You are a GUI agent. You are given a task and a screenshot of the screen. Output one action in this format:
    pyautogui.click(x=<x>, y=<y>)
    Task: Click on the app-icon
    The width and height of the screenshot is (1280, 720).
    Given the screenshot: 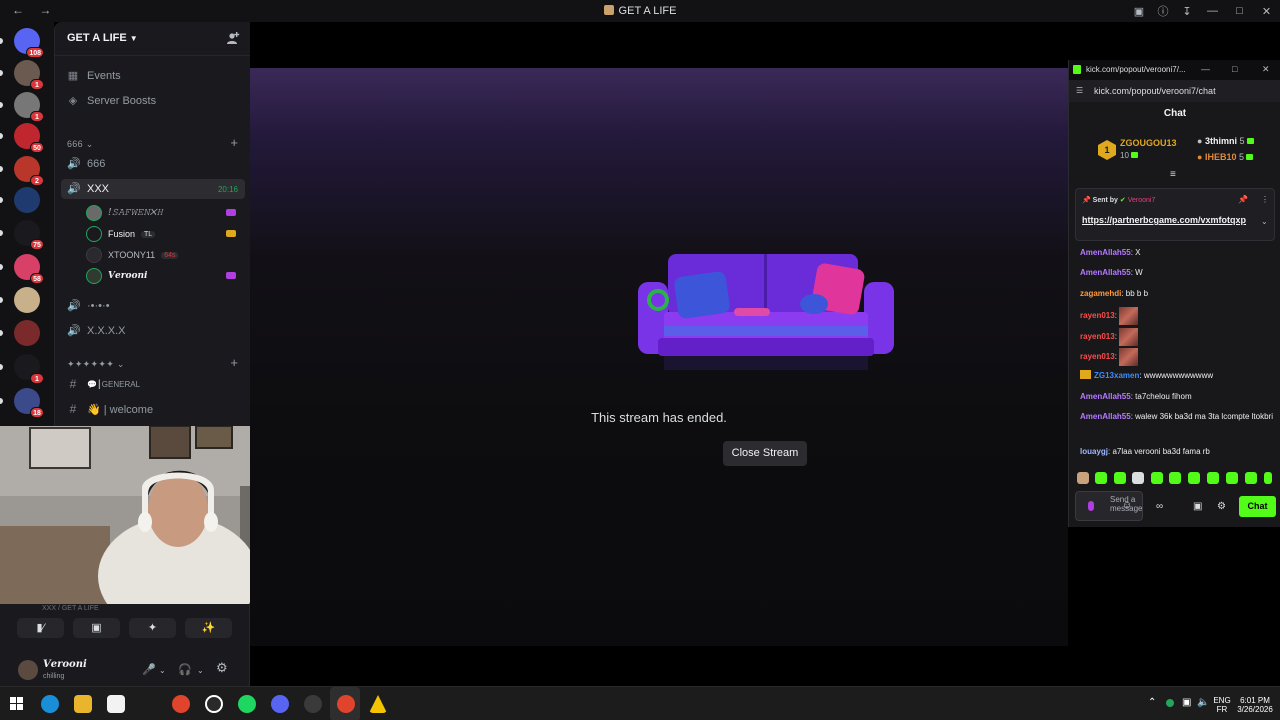 What is the action you would take?
    pyautogui.click(x=378, y=704)
    